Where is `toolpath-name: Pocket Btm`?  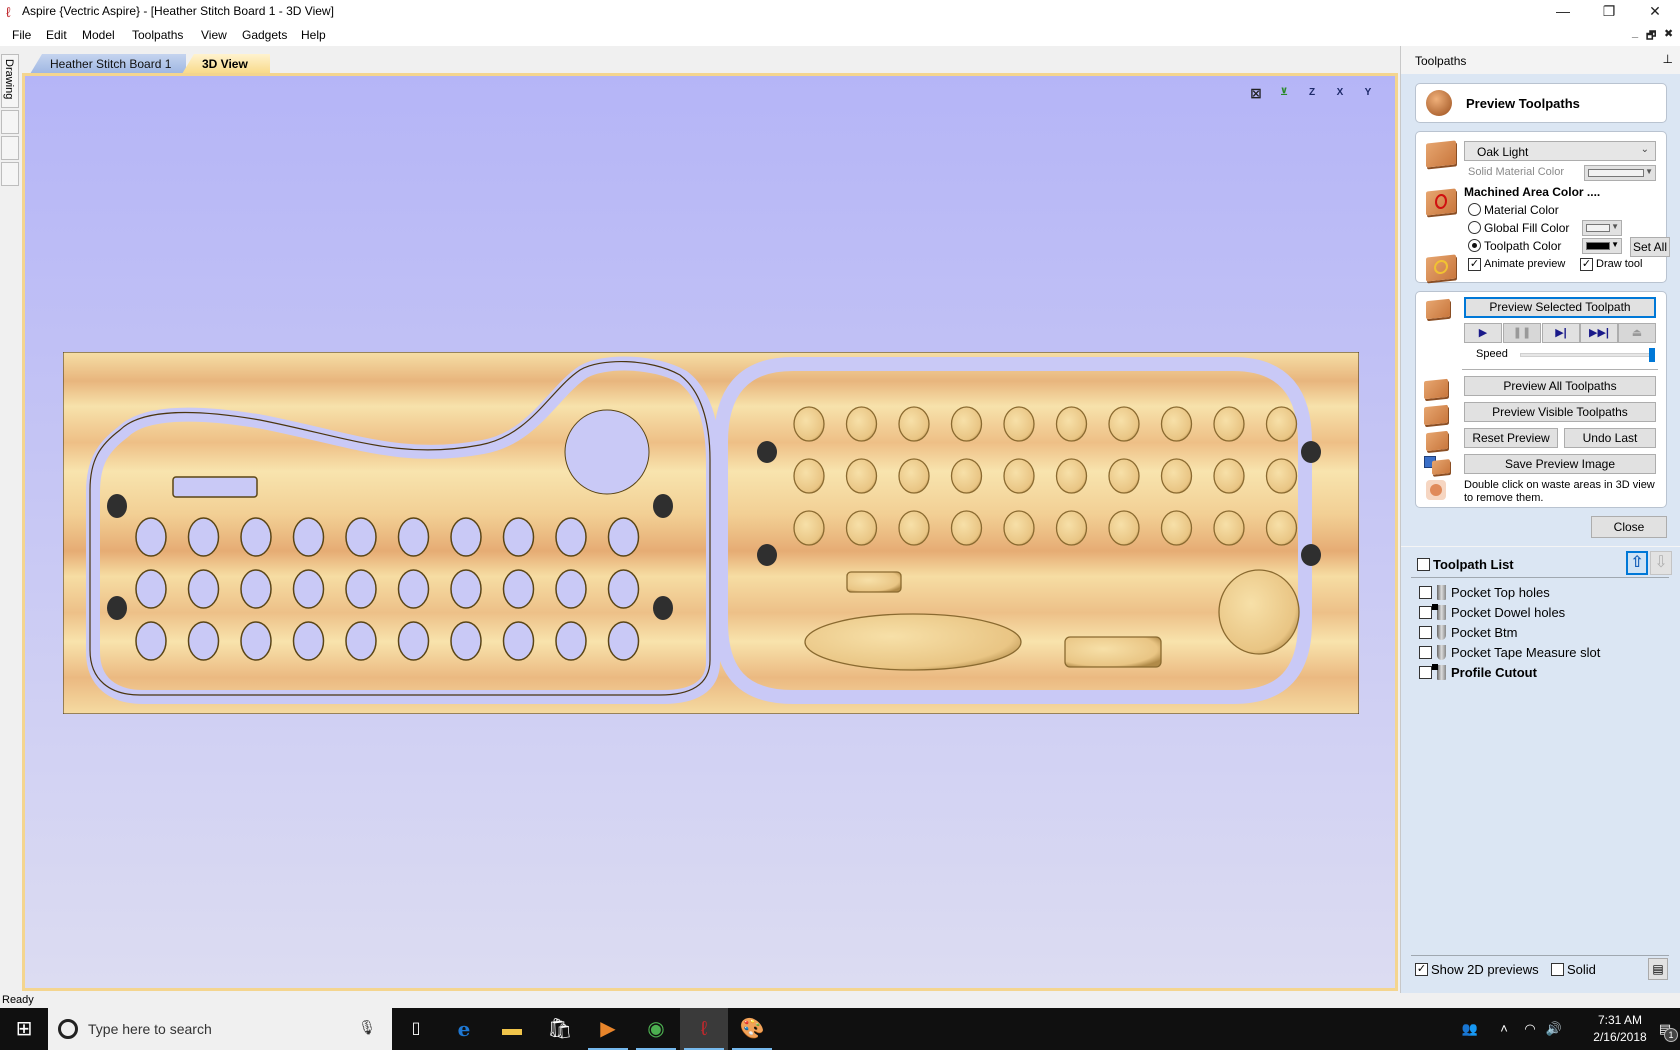 toolpath-name: Pocket Btm is located at coordinates (1484, 632).